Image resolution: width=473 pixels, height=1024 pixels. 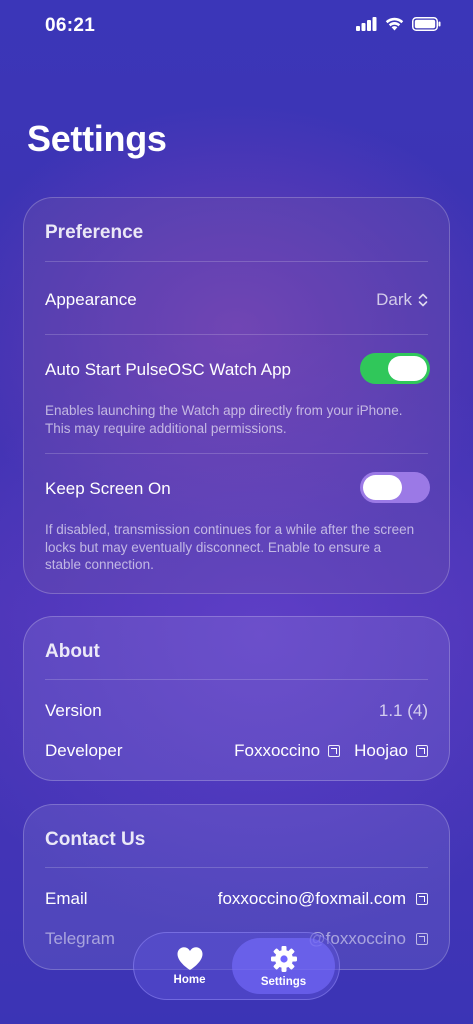 What do you see at coordinates (91, 299) in the screenshot?
I see `appearance-label: Appearance` at bounding box center [91, 299].